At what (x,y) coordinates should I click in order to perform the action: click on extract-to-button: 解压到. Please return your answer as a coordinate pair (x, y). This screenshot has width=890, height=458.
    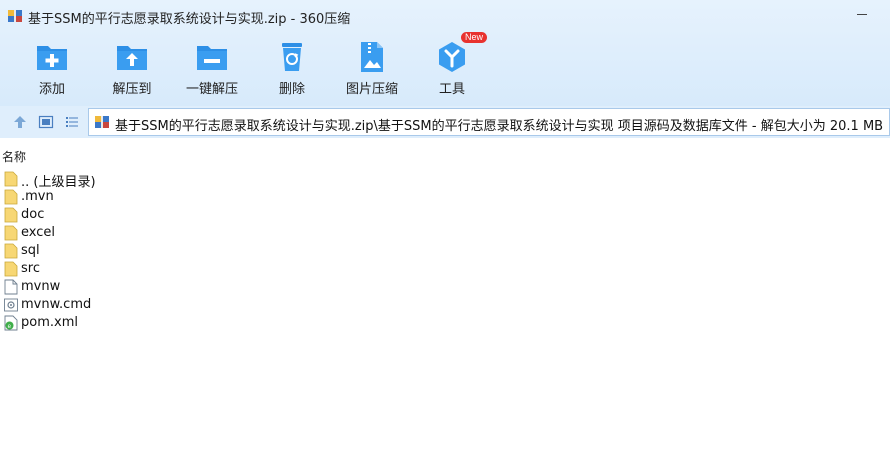
    Looking at the image, I should click on (132, 69).